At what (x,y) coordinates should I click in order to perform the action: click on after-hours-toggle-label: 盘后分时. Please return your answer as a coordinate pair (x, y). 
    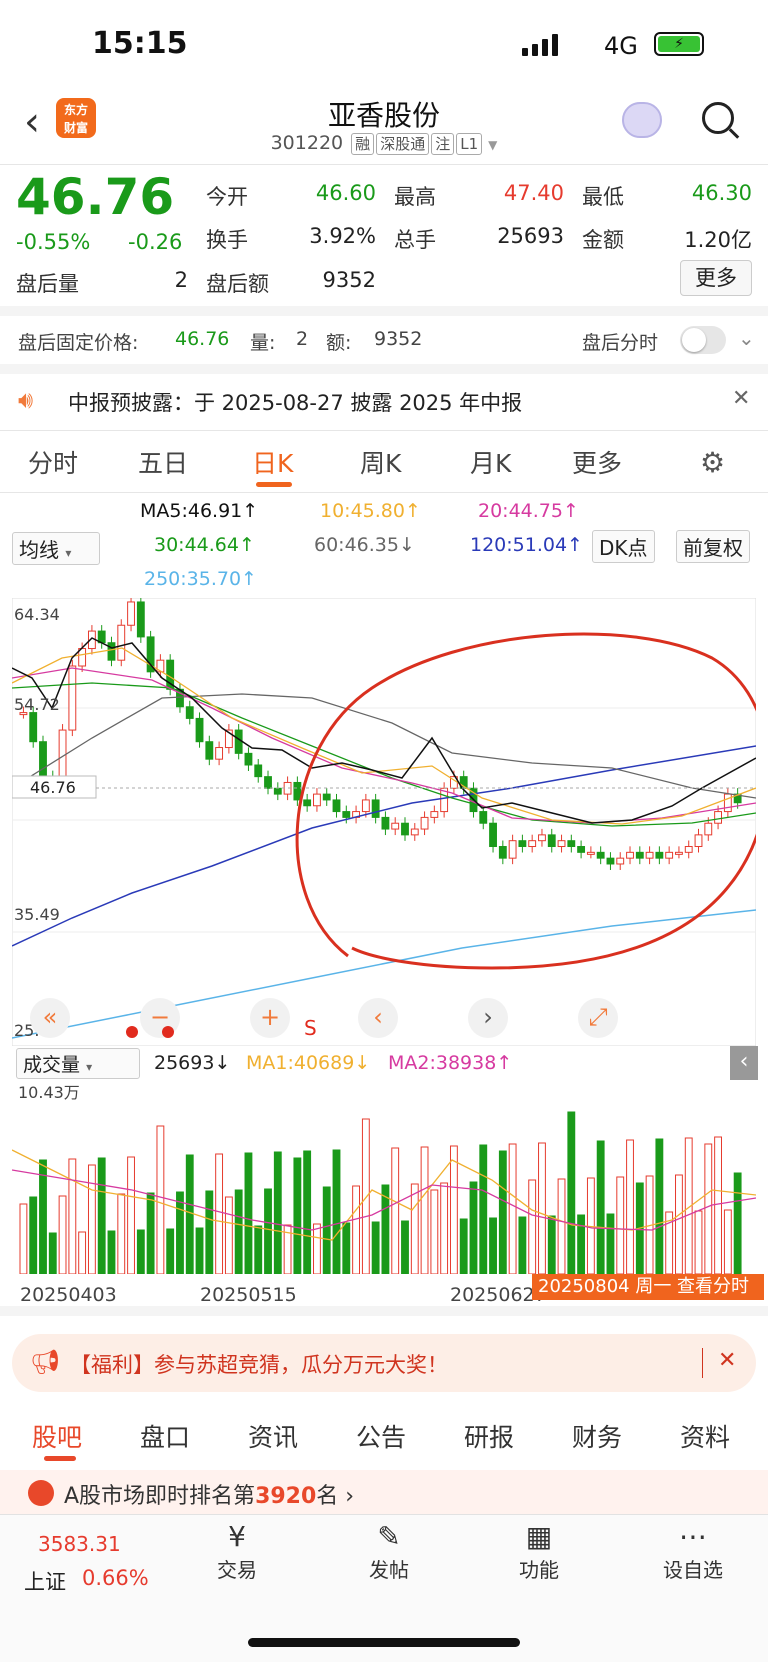
    Looking at the image, I should click on (620, 343).